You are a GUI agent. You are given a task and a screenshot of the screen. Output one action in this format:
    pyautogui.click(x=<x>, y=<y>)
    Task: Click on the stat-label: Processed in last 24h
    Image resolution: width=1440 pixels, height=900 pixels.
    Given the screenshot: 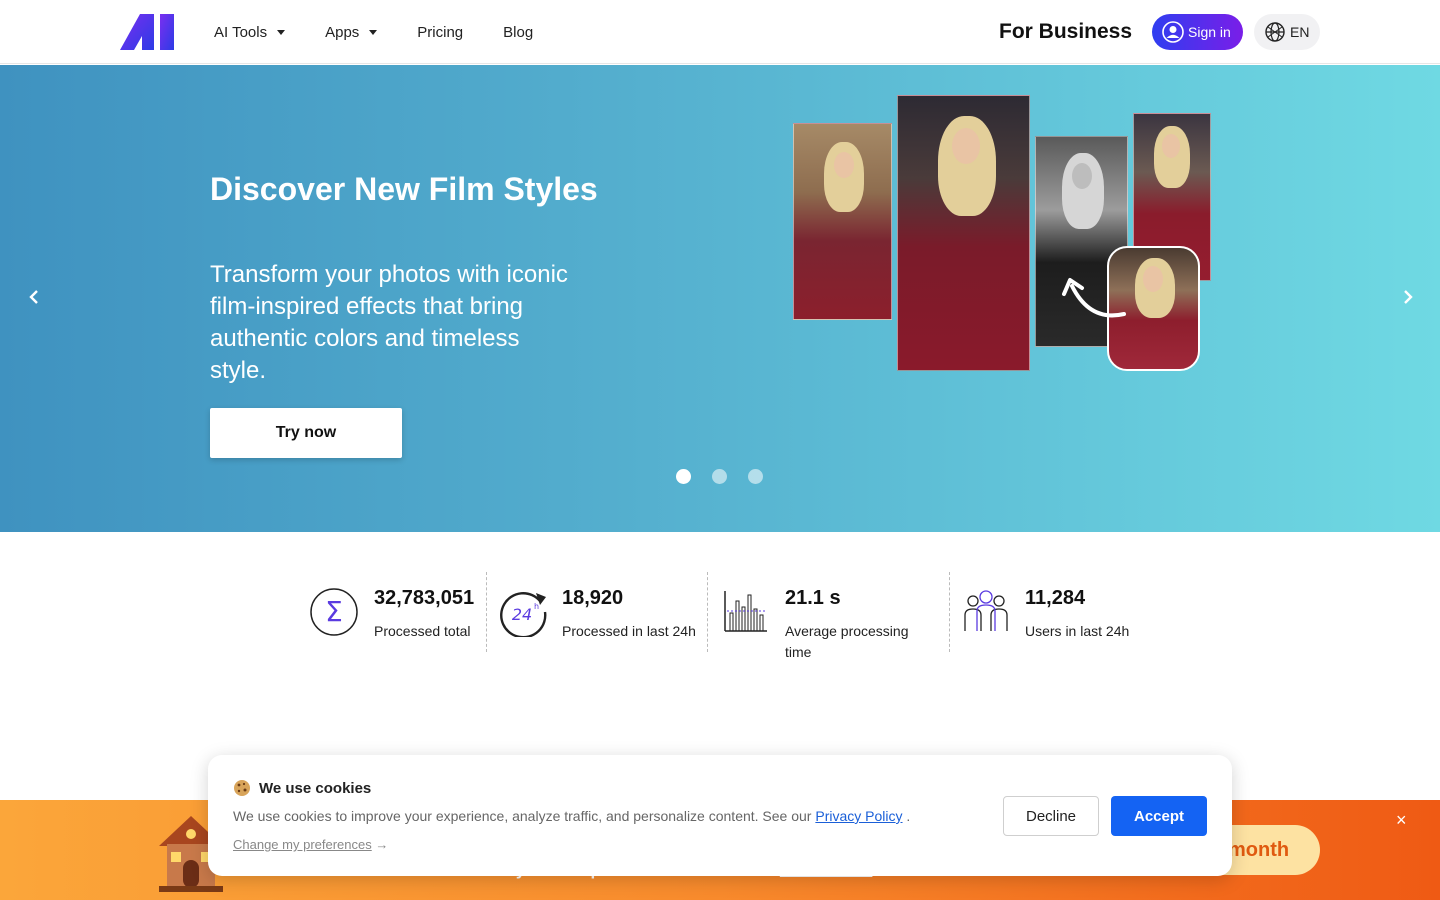 What is the action you would take?
    pyautogui.click(x=629, y=631)
    